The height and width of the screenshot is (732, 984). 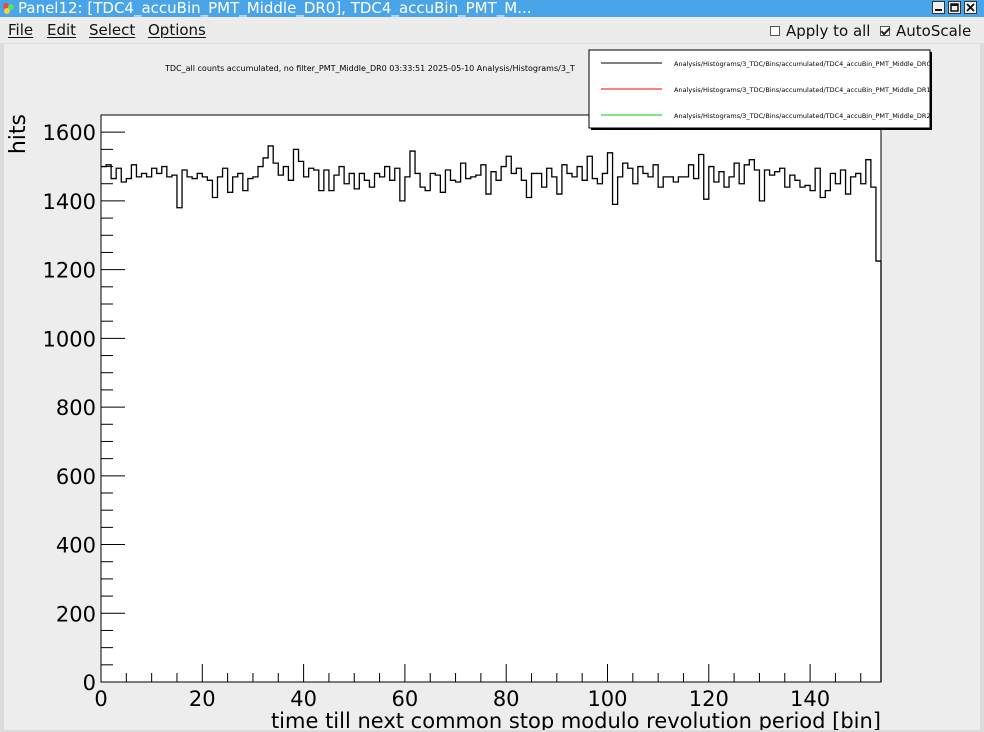 I want to click on apply-to-all-checkbox, so click(x=775, y=31).